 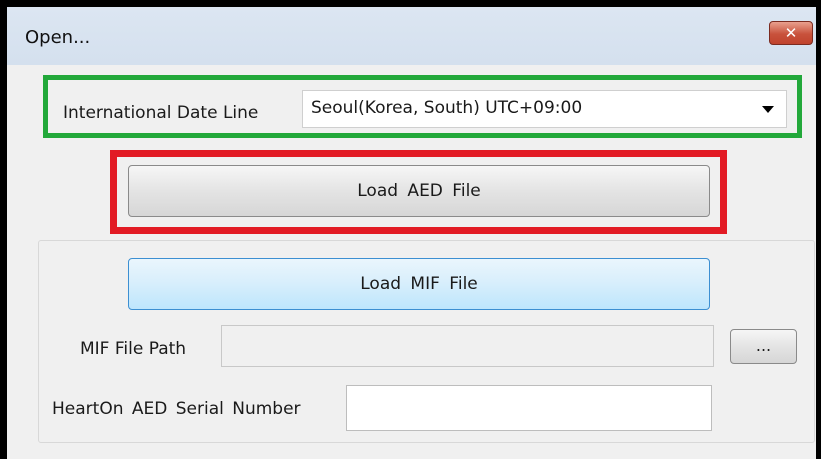 What do you see at coordinates (529, 408) in the screenshot?
I see `serial-number-field` at bounding box center [529, 408].